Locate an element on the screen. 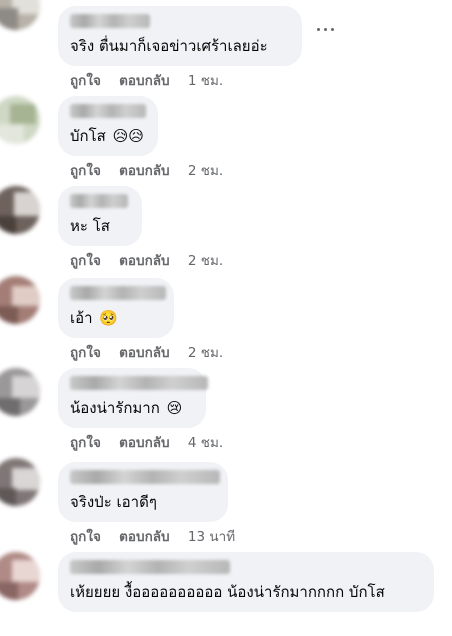  comment-text: หะ โส is located at coordinates (90, 226).